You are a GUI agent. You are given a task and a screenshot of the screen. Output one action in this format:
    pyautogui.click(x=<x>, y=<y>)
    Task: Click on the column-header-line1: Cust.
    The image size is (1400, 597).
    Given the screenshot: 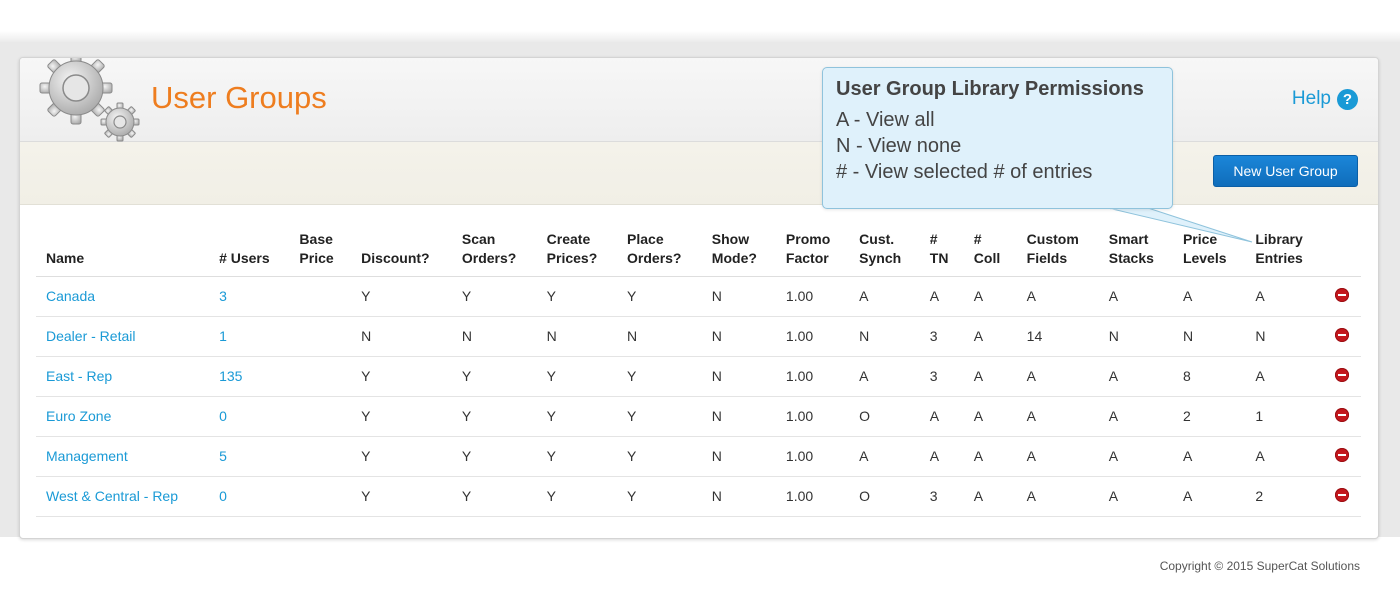 What is the action you would take?
    pyautogui.click(x=877, y=238)
    